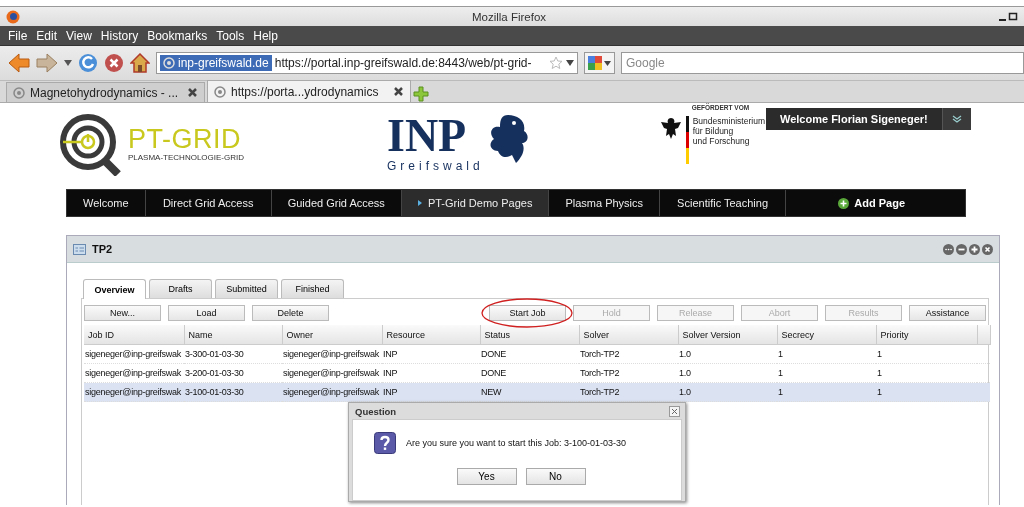 The width and height of the screenshot is (1024, 507). Describe the element at coordinates (103, 249) in the screenshot. I see `portlet-title: TP2` at that location.